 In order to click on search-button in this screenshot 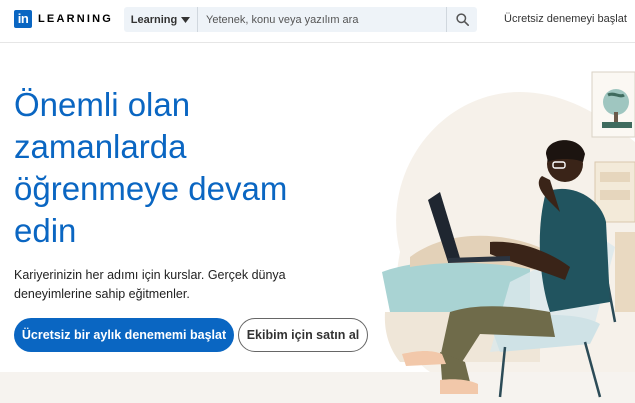, I will do `click(461, 19)`.